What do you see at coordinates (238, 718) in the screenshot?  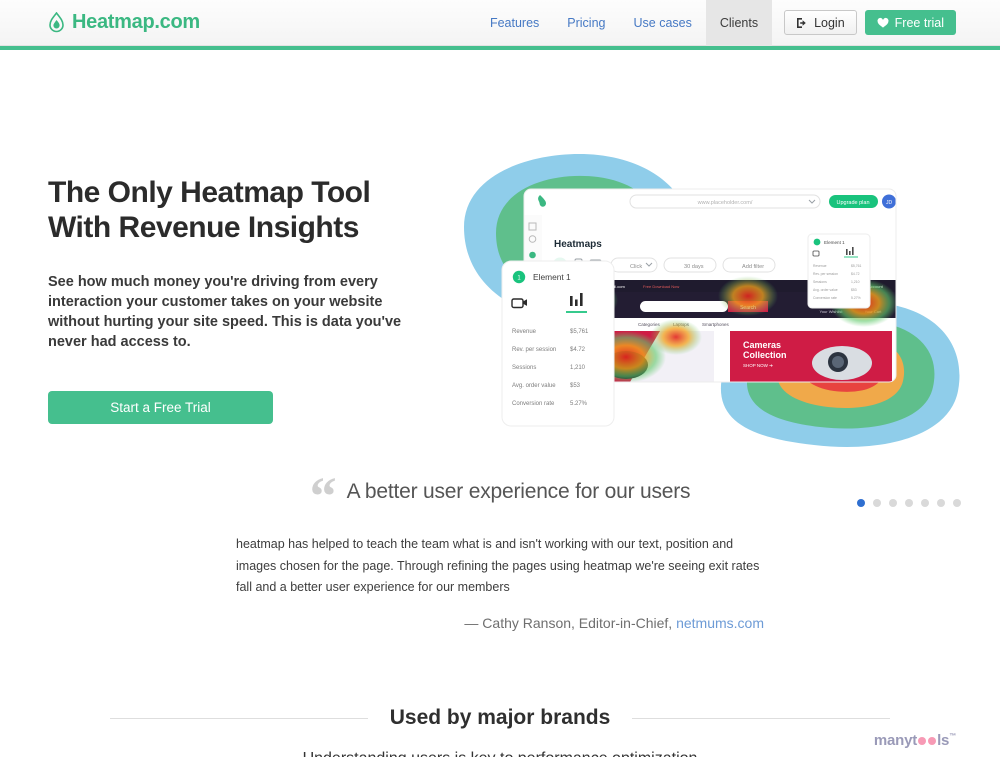 I see `divider-left` at bounding box center [238, 718].